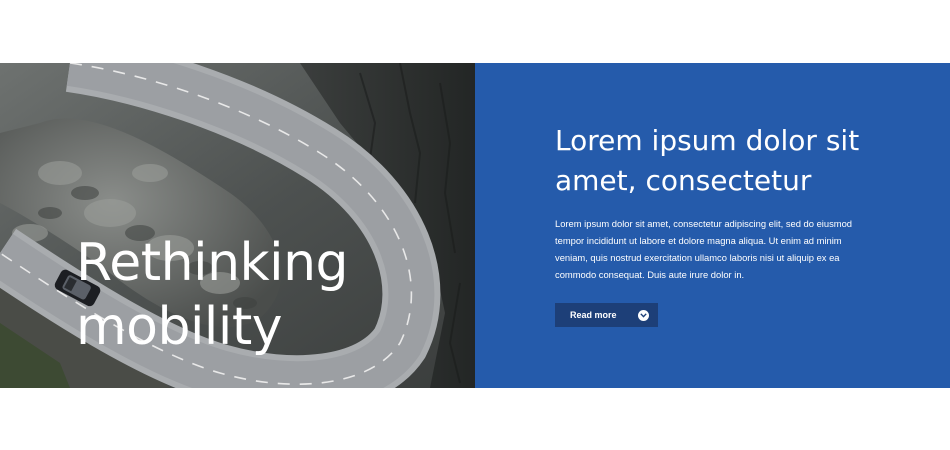 The height and width of the screenshot is (450, 950). Describe the element at coordinates (593, 315) in the screenshot. I see `read-more-label: Read more` at that location.